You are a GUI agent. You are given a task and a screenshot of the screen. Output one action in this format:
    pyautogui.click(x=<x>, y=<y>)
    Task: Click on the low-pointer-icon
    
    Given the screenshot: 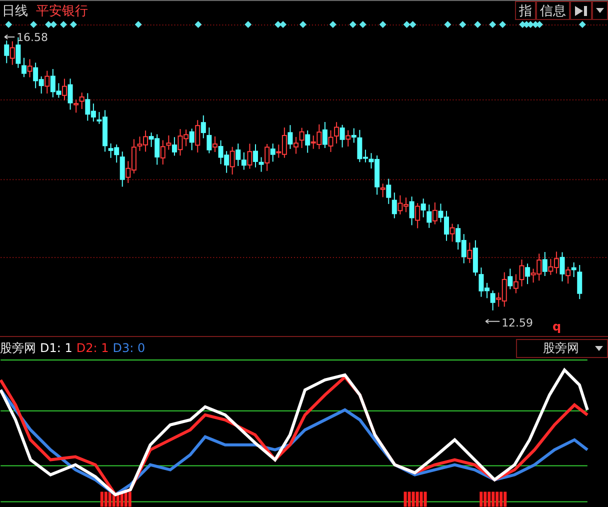 What is the action you would take?
    pyautogui.click(x=492, y=321)
    